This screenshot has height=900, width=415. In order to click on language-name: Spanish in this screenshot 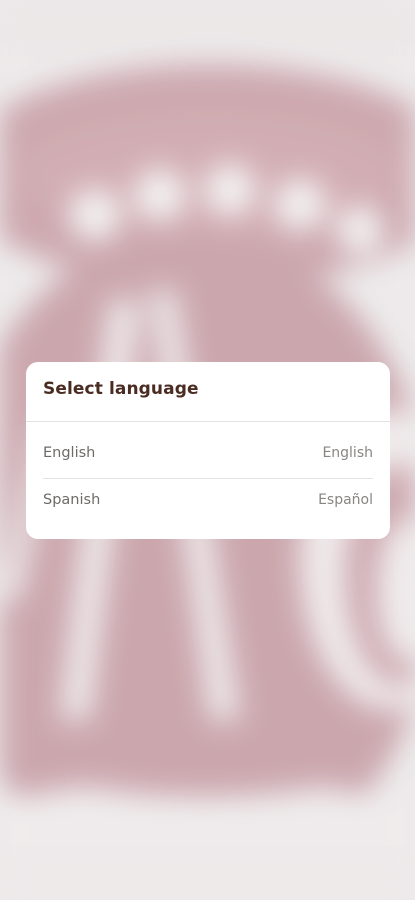, I will do `click(72, 500)`.